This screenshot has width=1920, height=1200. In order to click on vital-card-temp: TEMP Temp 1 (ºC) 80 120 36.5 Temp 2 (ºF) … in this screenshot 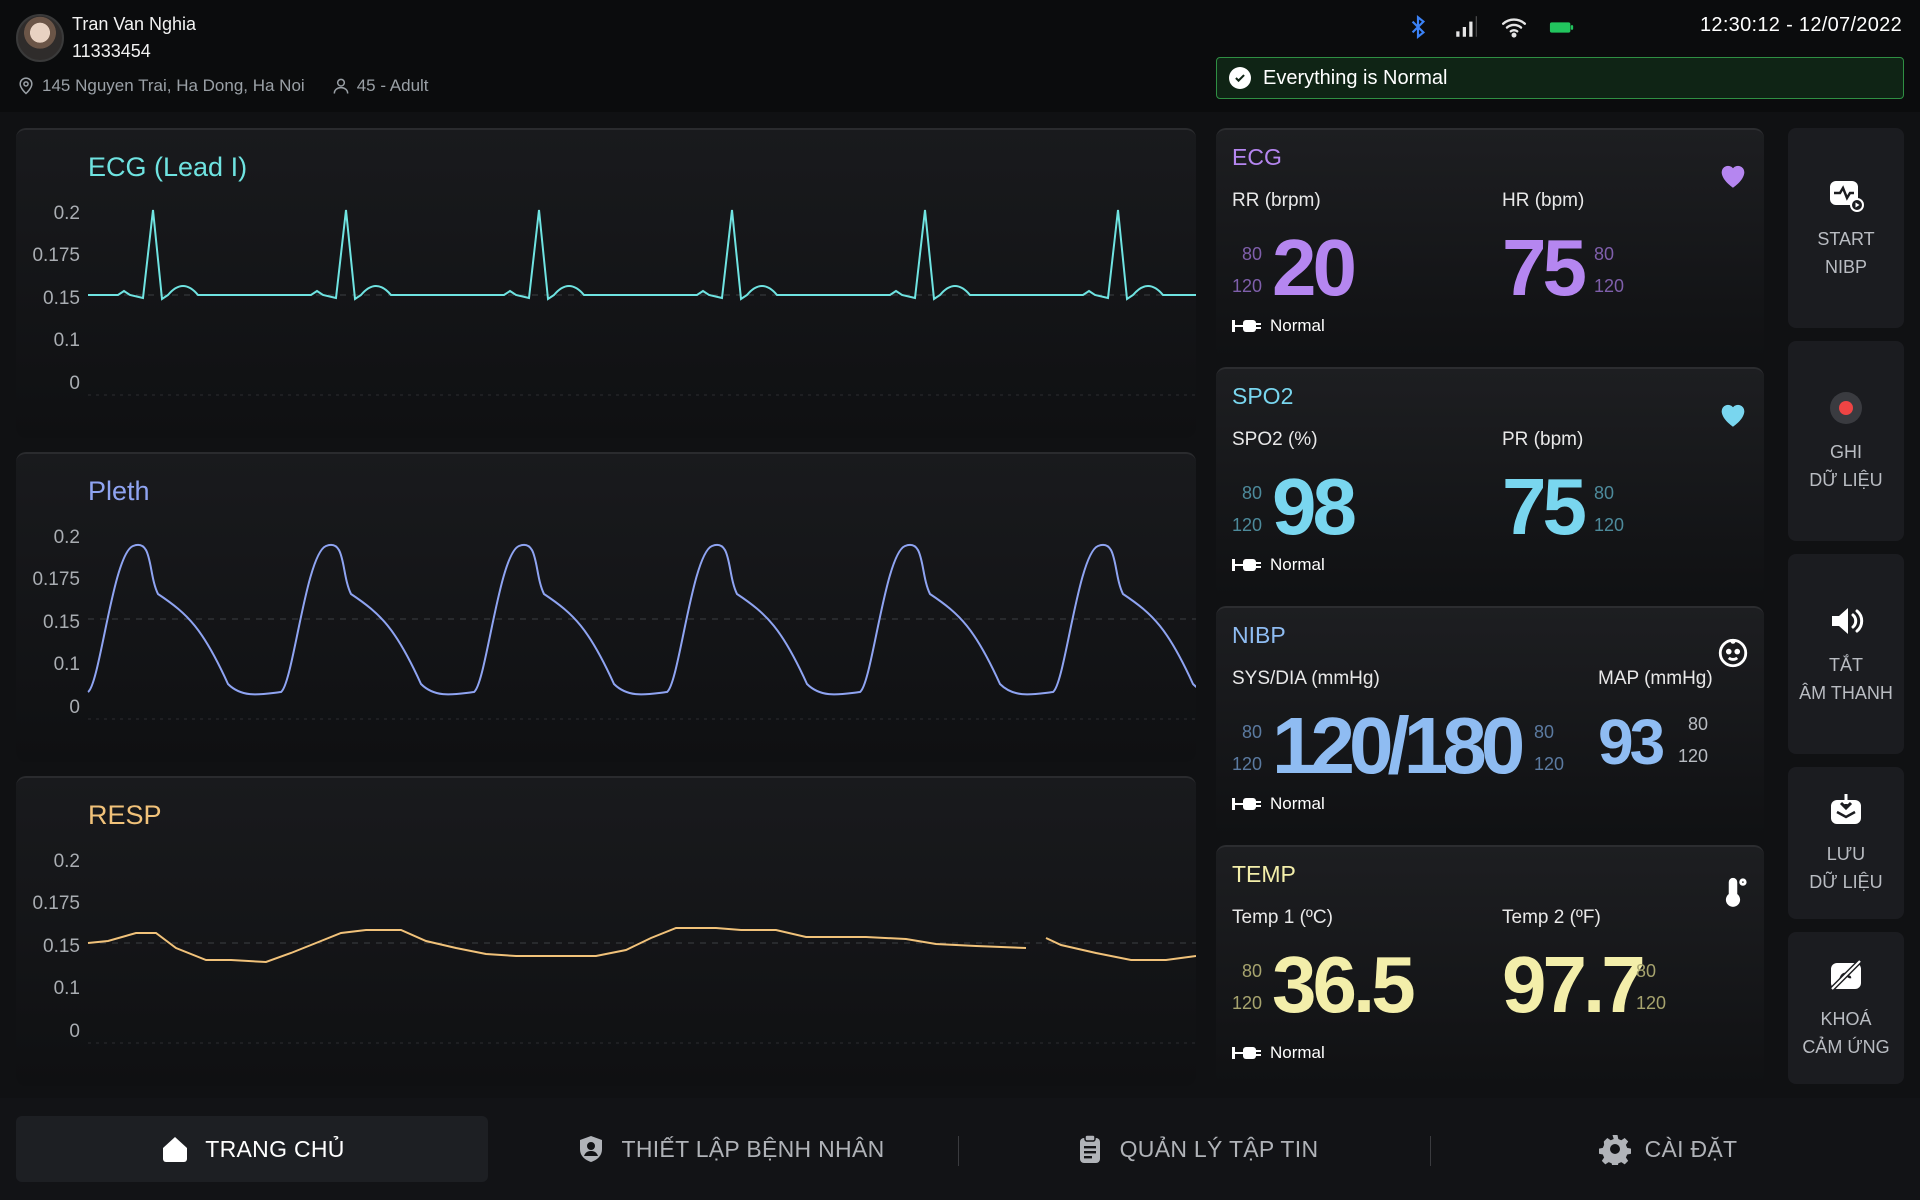, I will do `click(1490, 965)`.